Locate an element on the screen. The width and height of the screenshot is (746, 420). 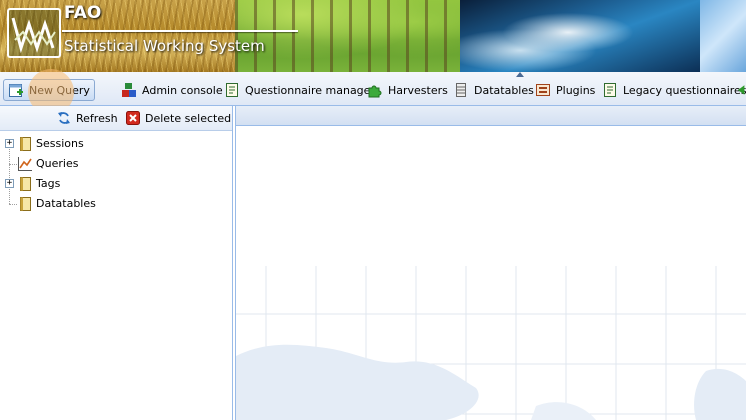
admin-console-label: Admin console is located at coordinates (182, 90).